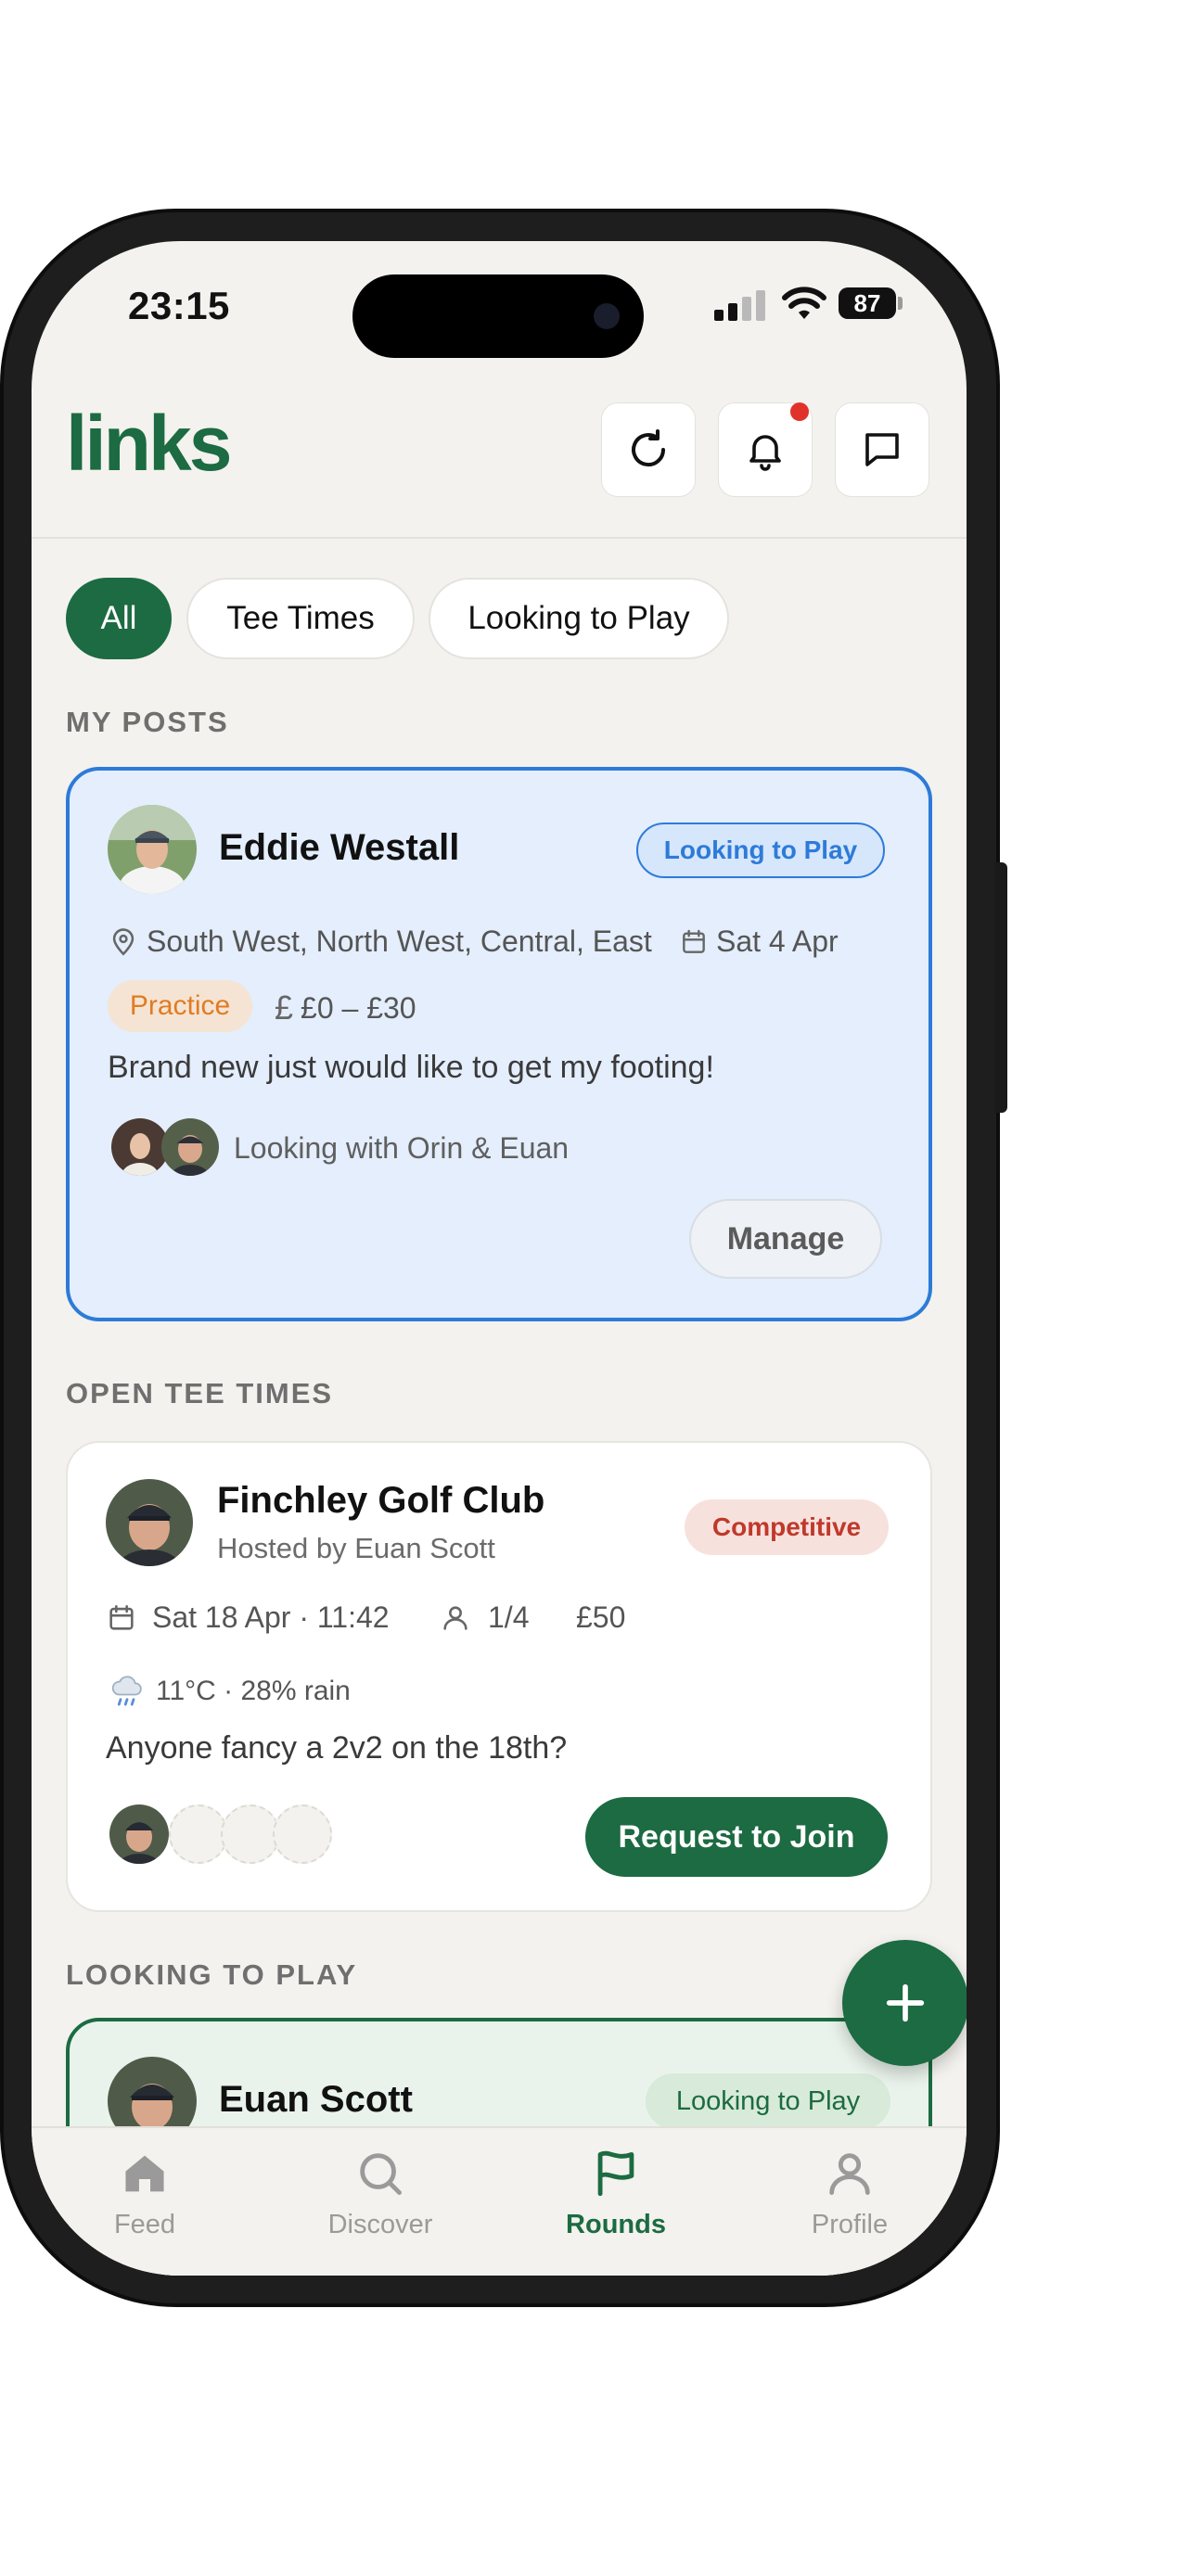  What do you see at coordinates (140, 1147) in the screenshot?
I see `companion-avatar-orin` at bounding box center [140, 1147].